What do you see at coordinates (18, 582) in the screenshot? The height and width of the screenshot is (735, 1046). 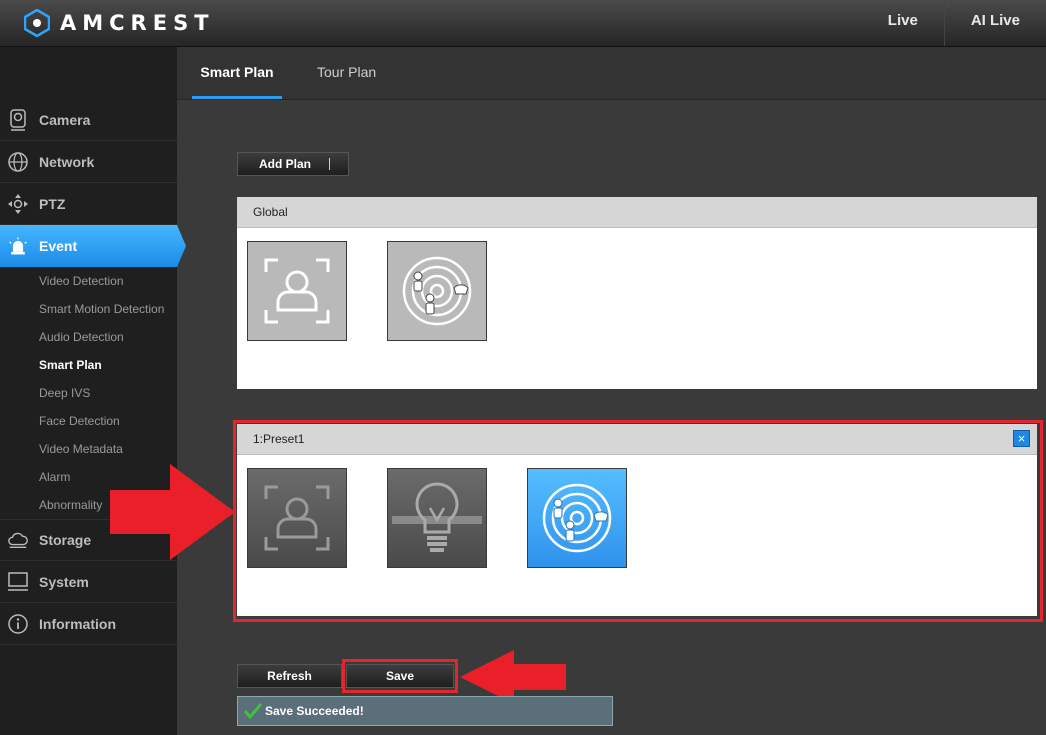 I see `monitor-icon` at bounding box center [18, 582].